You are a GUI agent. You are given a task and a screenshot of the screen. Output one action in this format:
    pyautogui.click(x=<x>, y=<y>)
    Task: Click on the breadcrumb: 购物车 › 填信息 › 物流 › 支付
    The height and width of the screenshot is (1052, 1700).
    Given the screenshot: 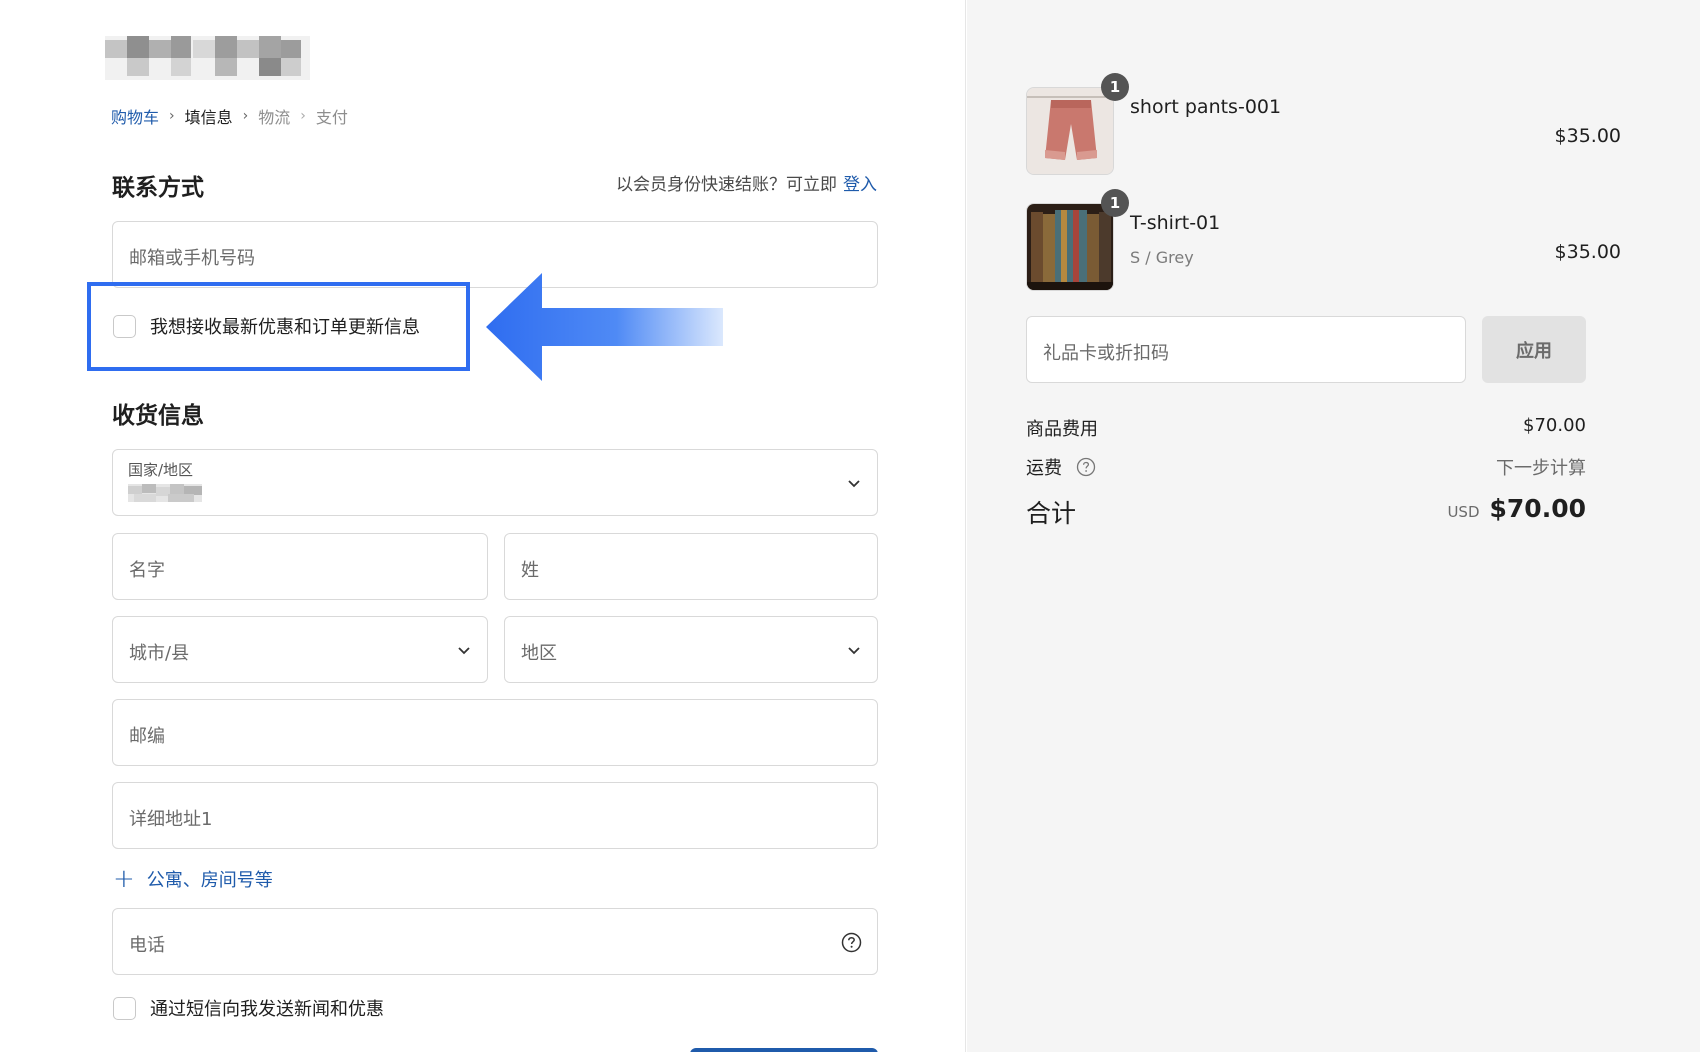 What is the action you would take?
    pyautogui.click(x=229, y=116)
    